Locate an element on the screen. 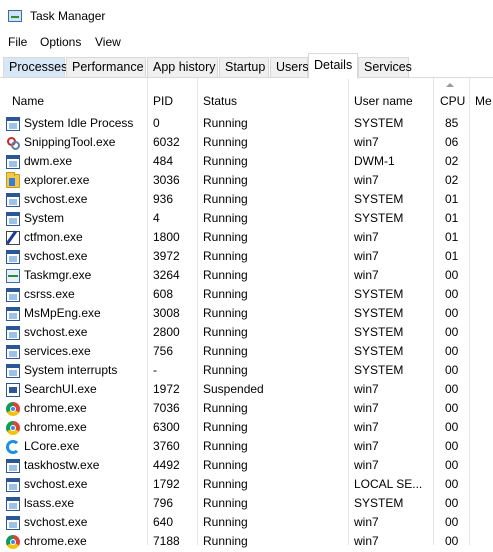 This screenshot has width=493, height=552. menu-view: View is located at coordinates (108, 42).